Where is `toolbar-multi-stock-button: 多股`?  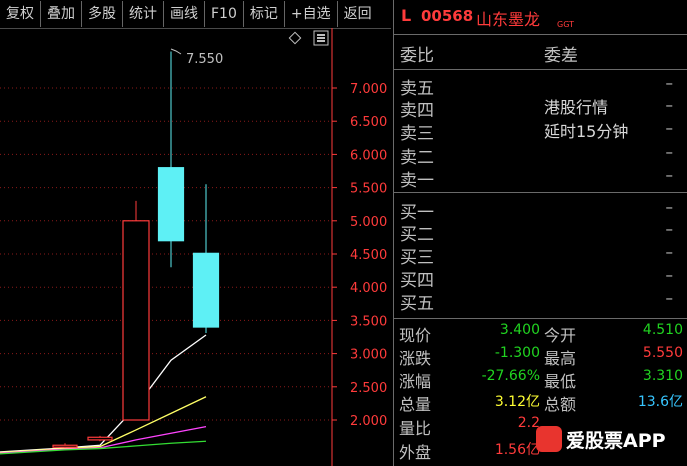
toolbar-multi-stock-button: 多股 is located at coordinates (102, 14).